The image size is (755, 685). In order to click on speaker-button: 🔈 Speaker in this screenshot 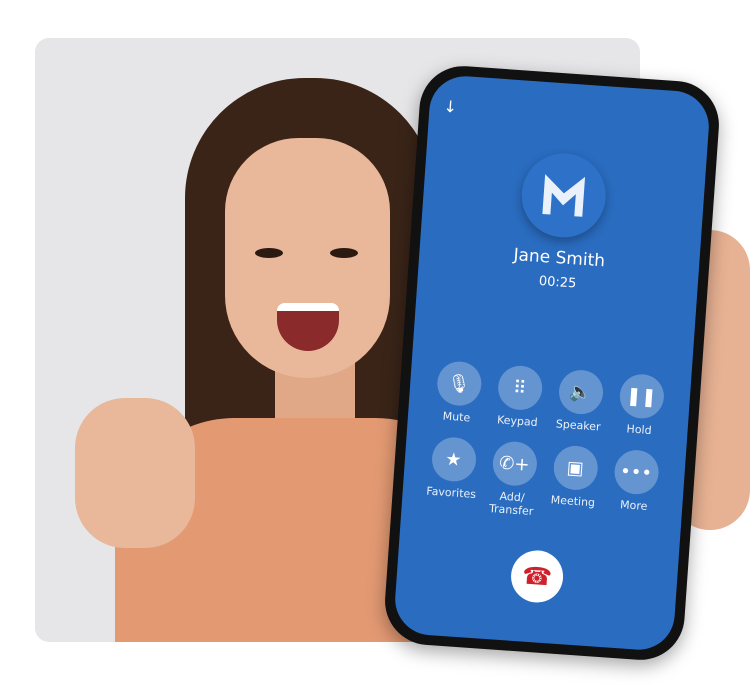, I will do `click(579, 401)`.